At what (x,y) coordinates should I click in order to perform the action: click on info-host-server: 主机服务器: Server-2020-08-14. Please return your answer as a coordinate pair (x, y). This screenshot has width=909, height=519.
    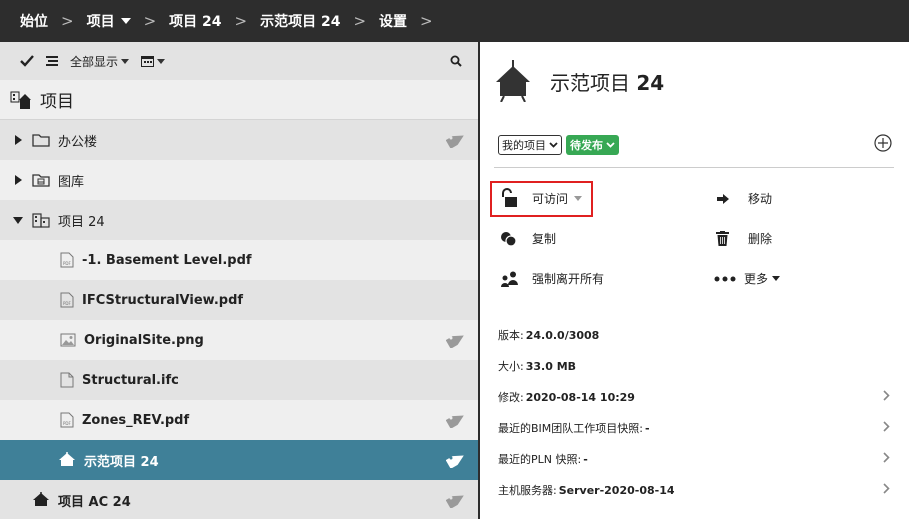
    Looking at the image, I should click on (694, 490).